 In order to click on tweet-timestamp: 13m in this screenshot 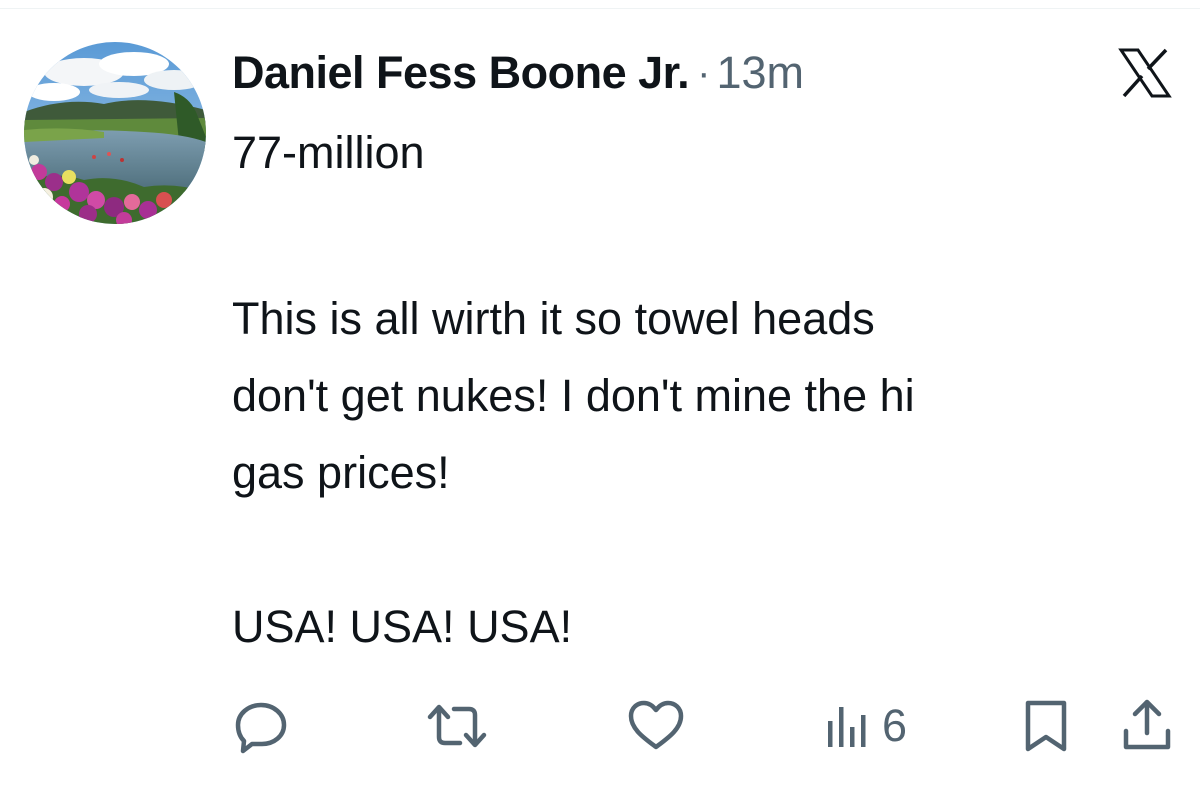, I will do `click(761, 73)`.